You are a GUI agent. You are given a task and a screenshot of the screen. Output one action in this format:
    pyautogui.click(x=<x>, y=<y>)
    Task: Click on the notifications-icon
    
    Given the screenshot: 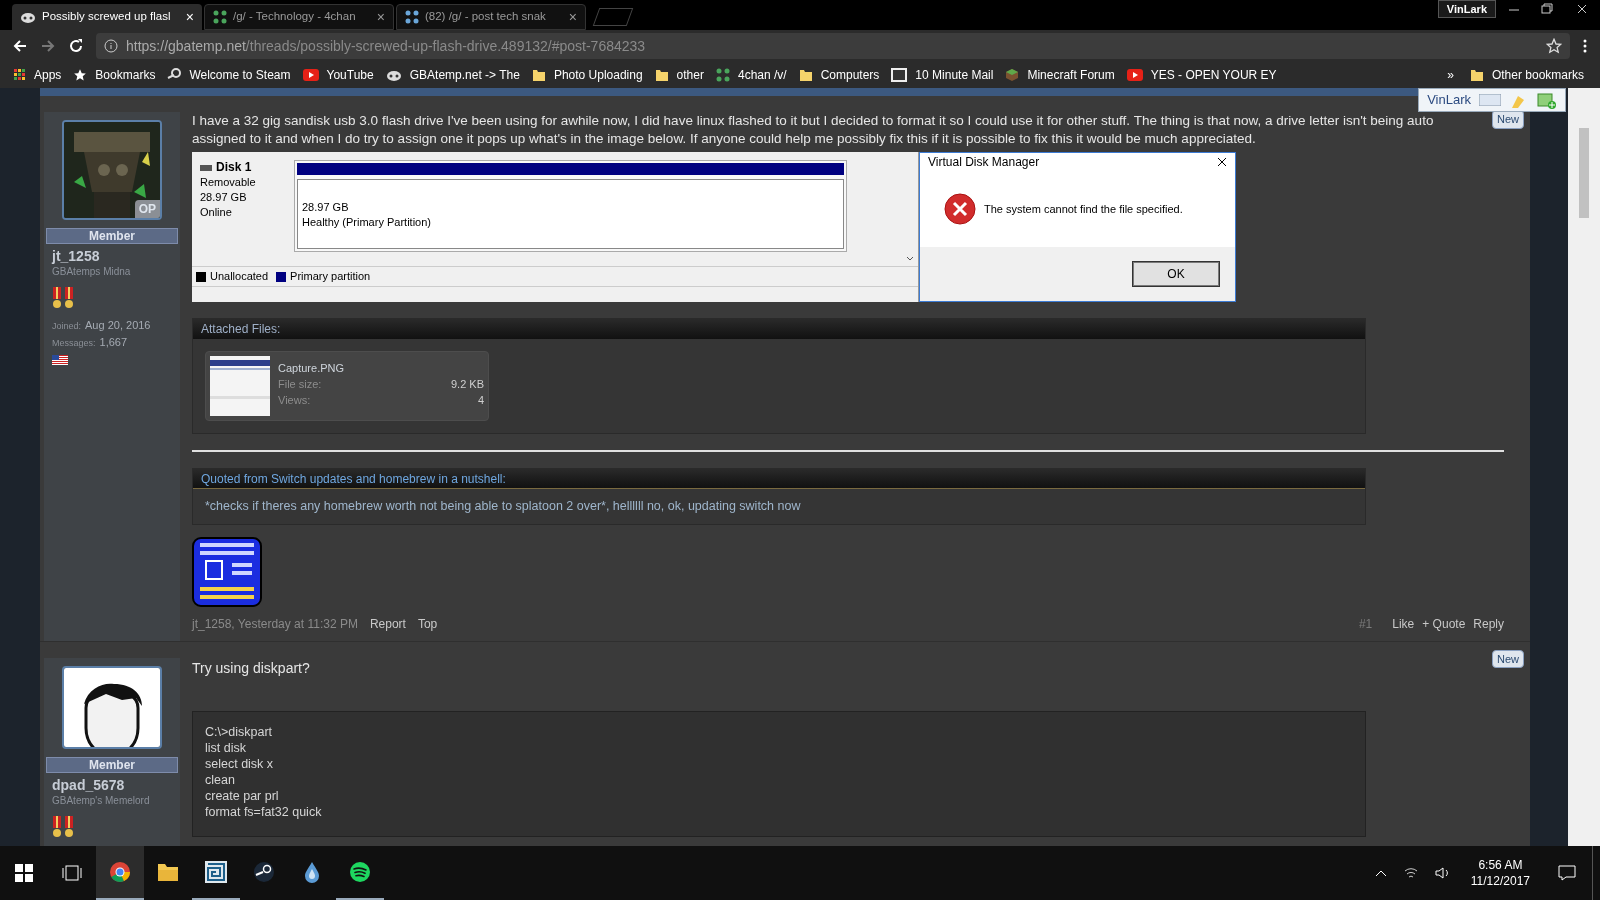 What is the action you would take?
    pyautogui.click(x=1567, y=873)
    